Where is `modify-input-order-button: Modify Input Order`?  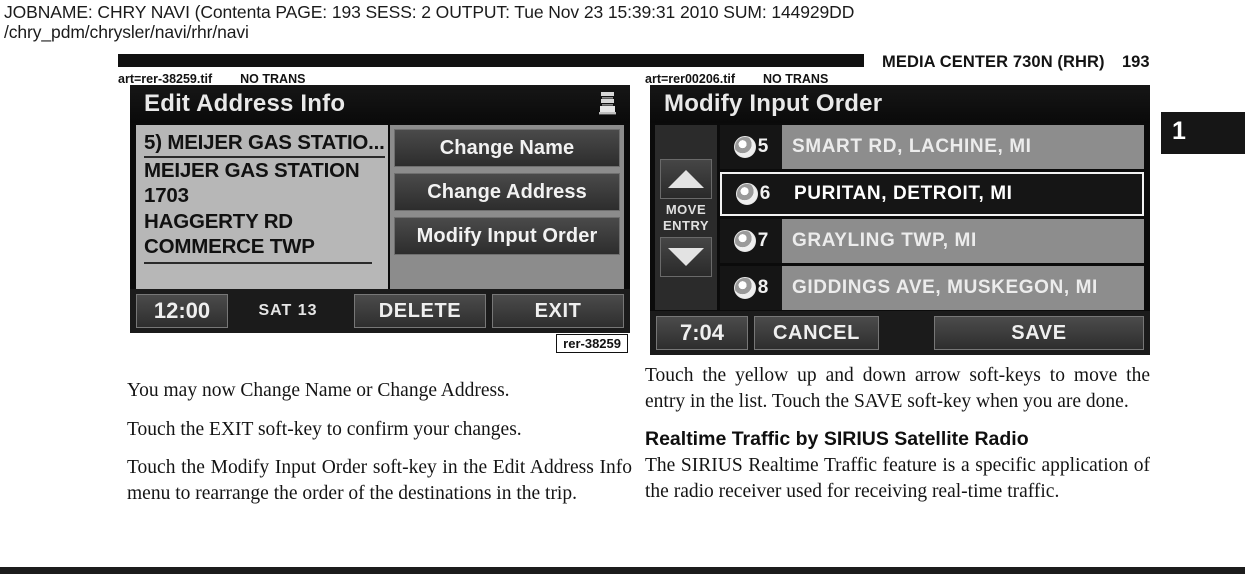 modify-input-order-button: Modify Input Order is located at coordinates (507, 236).